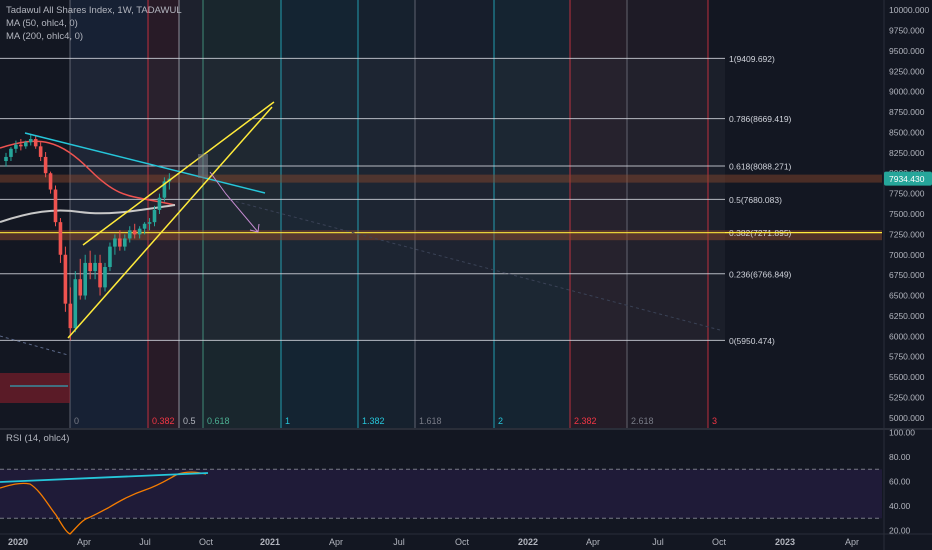 This screenshot has width=932, height=550. I want to click on time-axis-label: 2022, so click(528, 542).